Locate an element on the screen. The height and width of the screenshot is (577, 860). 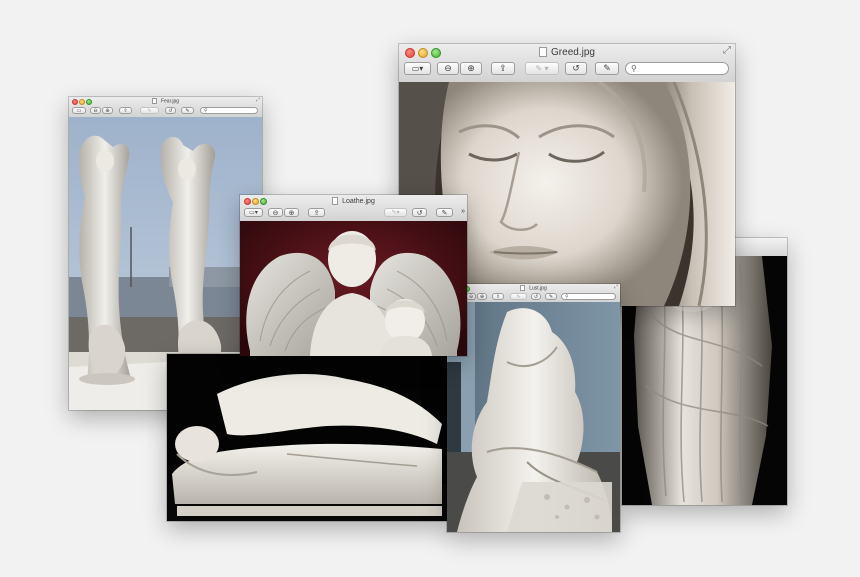
fear-titlebar: Fear.jpg ⤢ ▭ ⊖ ⊕ ⇪ ✎ ↺ ✎ ⚲ is located at coordinates (165, 107).